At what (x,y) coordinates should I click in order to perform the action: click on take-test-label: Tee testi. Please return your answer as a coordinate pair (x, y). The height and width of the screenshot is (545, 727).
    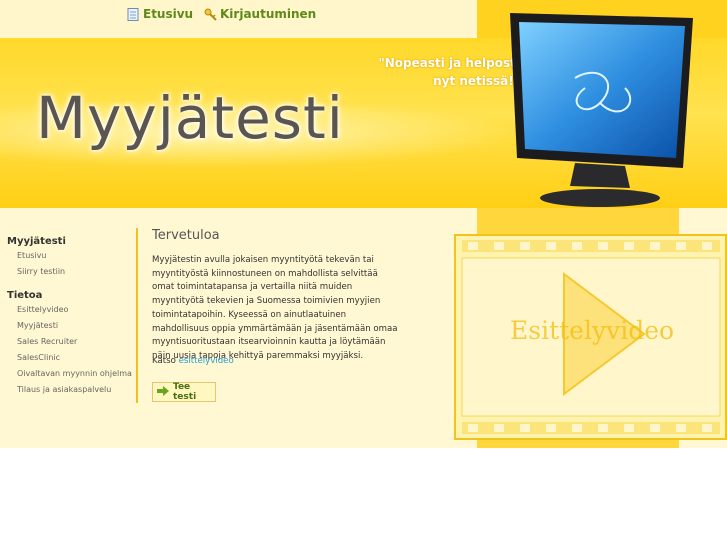
    Looking at the image, I should click on (185, 392).